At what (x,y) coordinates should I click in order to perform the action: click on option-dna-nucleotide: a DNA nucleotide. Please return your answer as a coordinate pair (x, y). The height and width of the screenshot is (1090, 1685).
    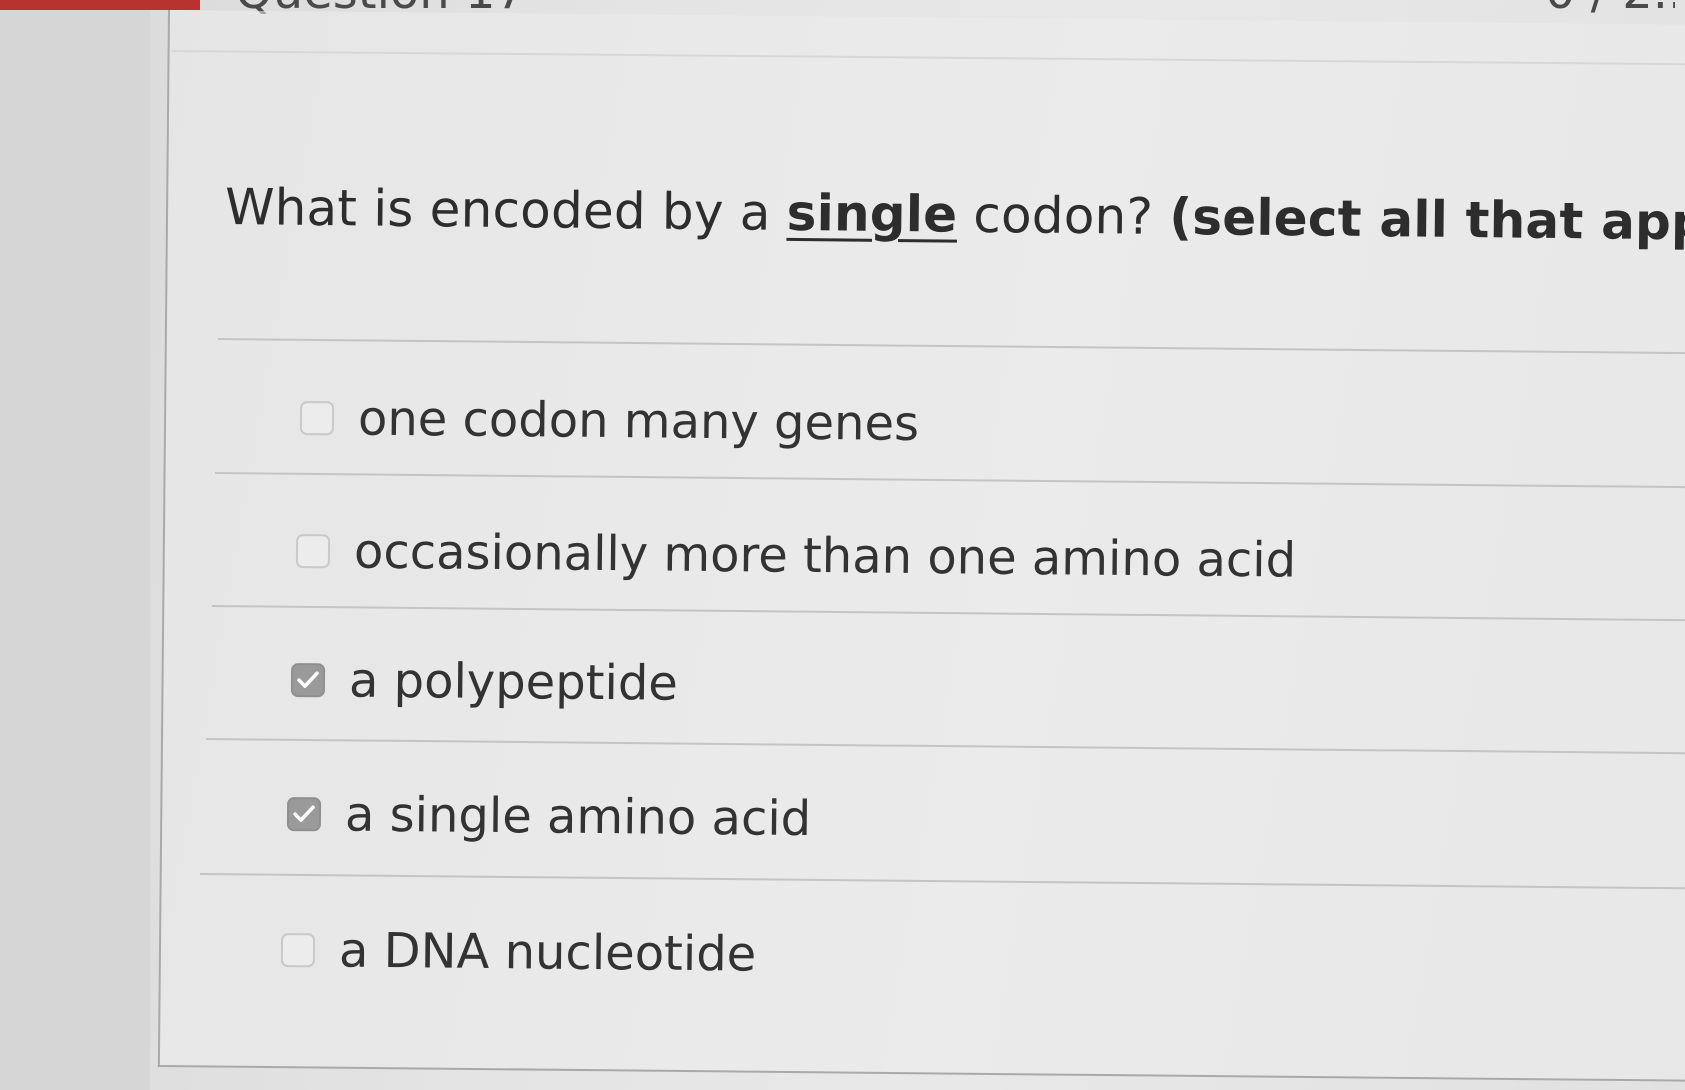
    Looking at the image, I should click on (518, 952).